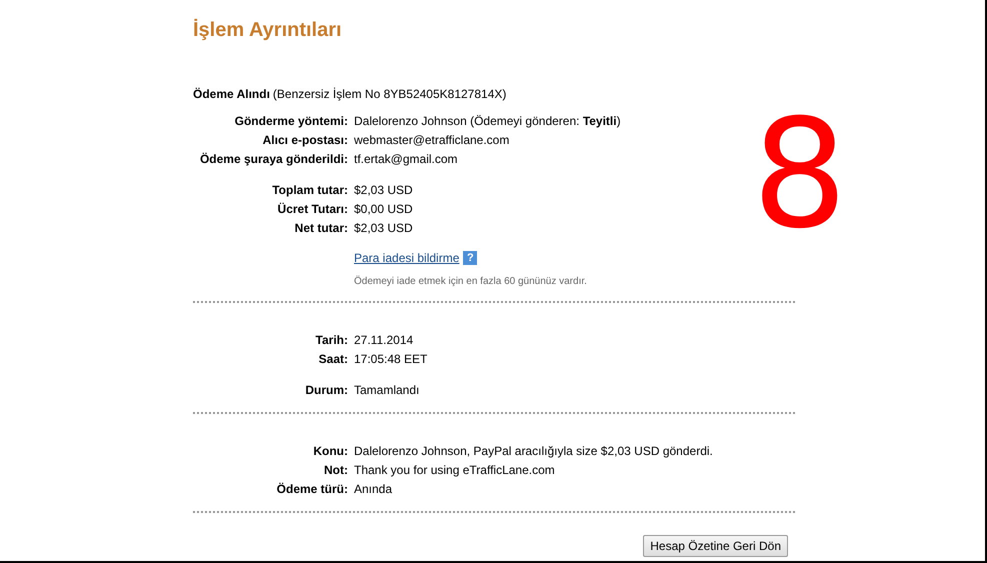 The height and width of the screenshot is (563, 987). What do you see at coordinates (335, 470) in the screenshot?
I see `field-label: Not:` at bounding box center [335, 470].